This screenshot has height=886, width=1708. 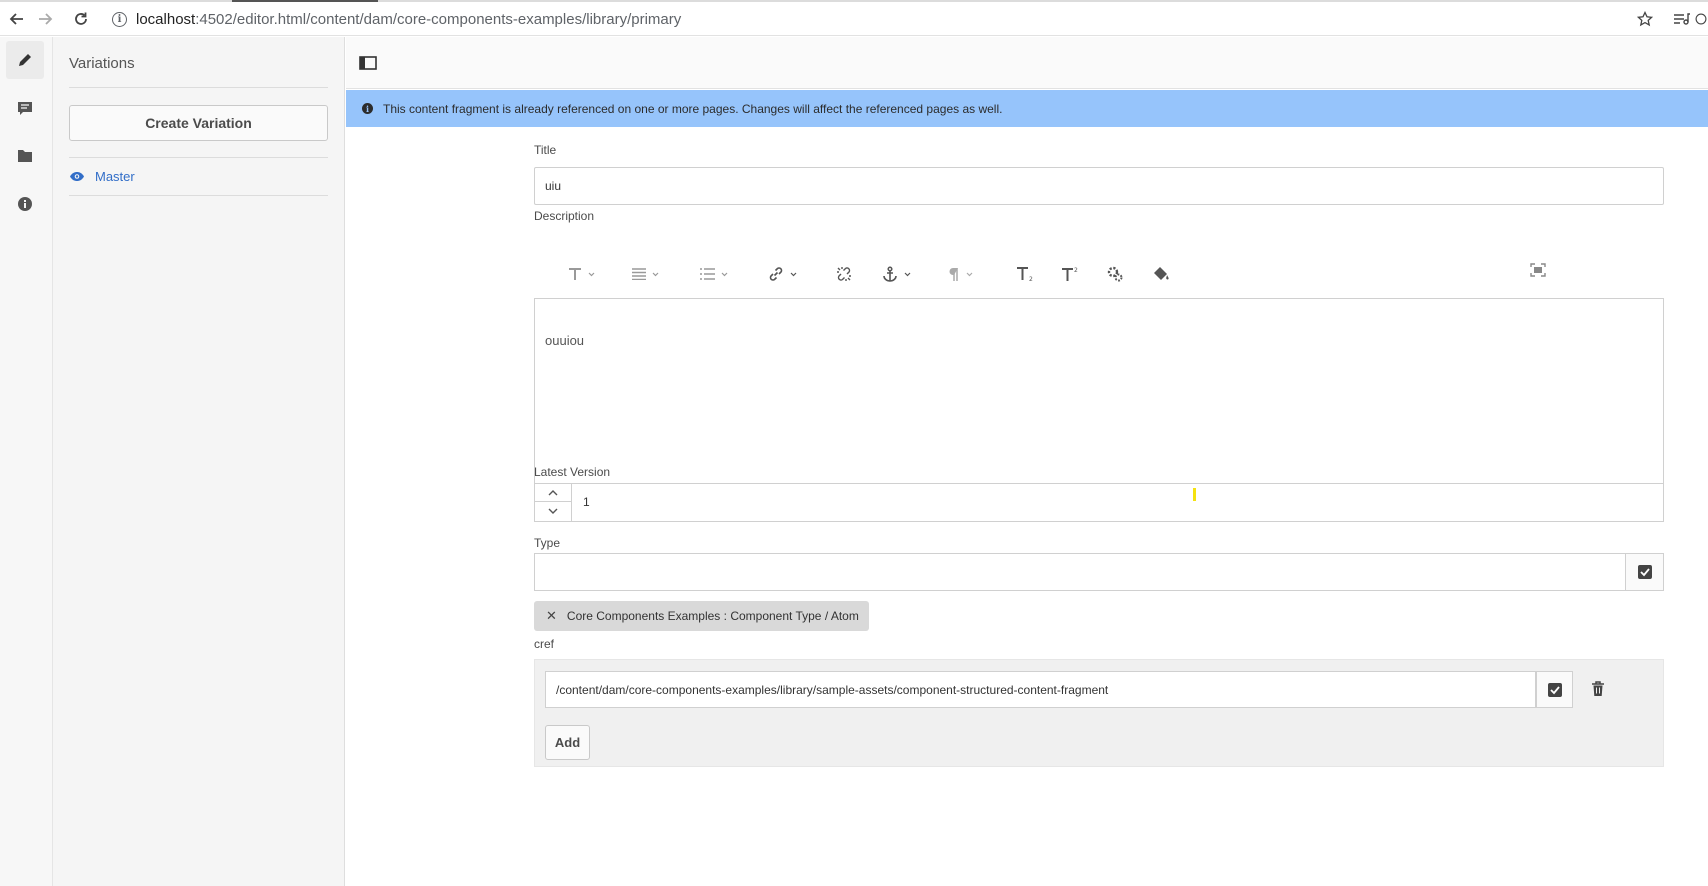 What do you see at coordinates (544, 644) in the screenshot?
I see `cref-label: cref` at bounding box center [544, 644].